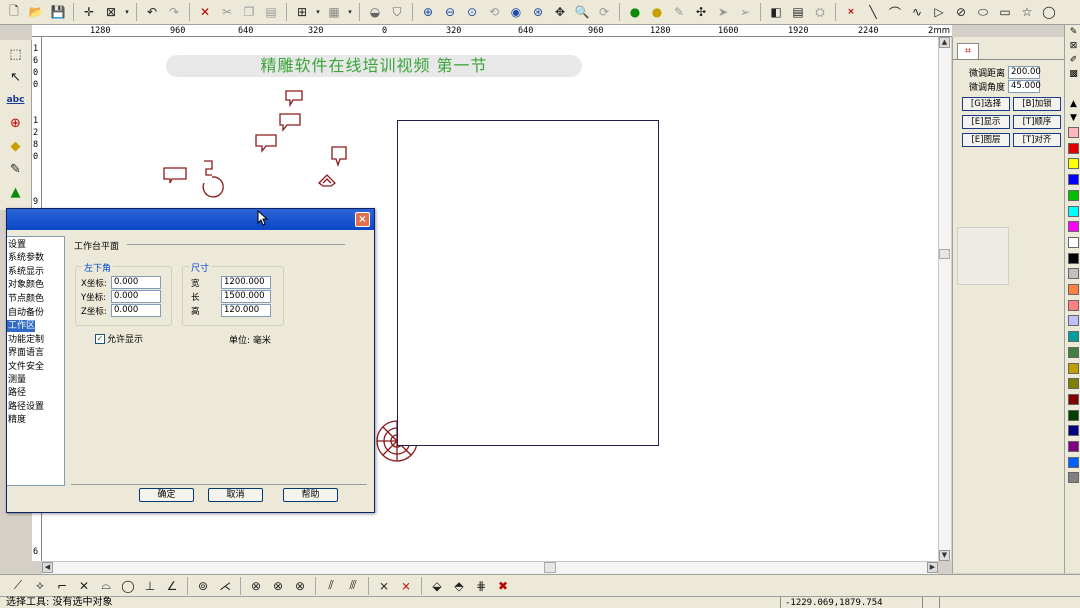  Describe the element at coordinates (944, 555) in the screenshot. I see `scroll-down-icon: ▼` at that location.